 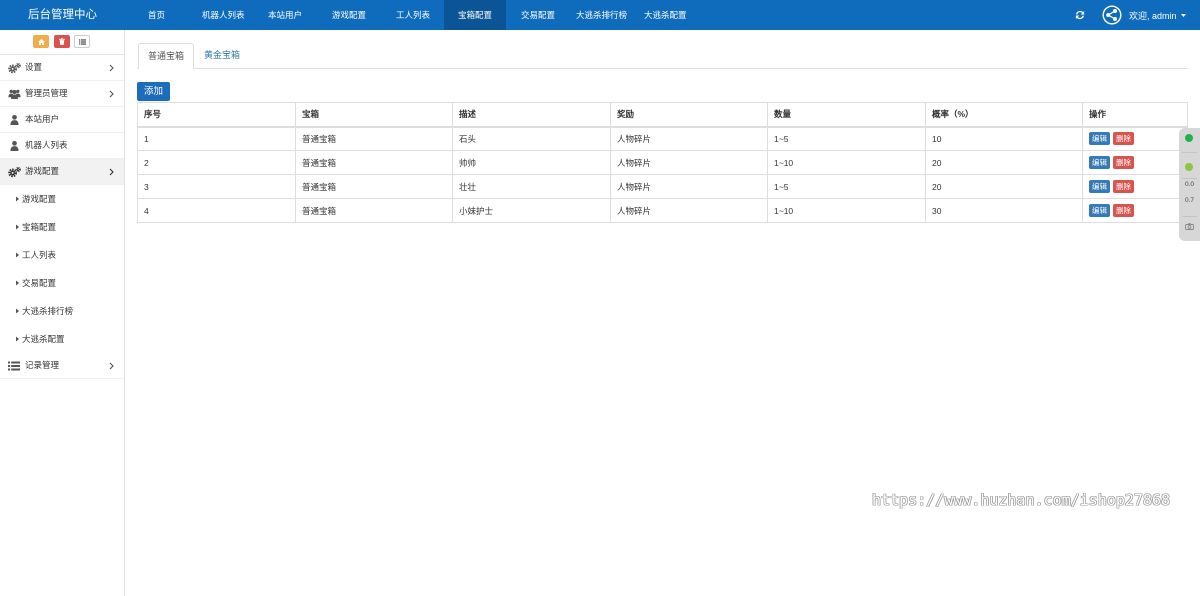 What do you see at coordinates (39, 283) in the screenshot?
I see `sidebar-subitem-label: 交易配置` at bounding box center [39, 283].